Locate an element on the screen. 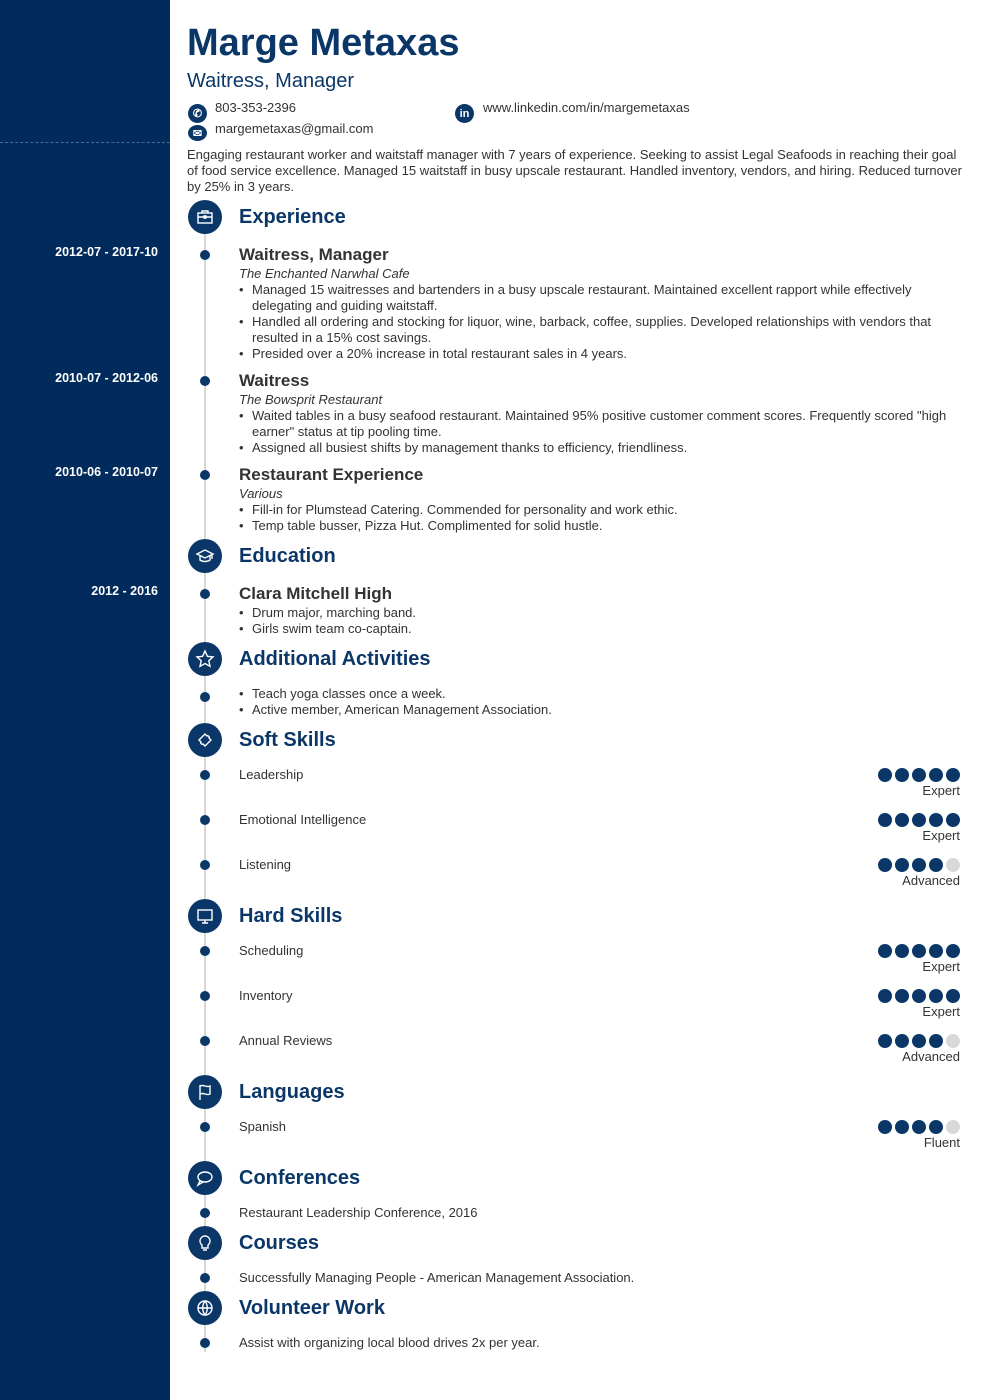  phone: 803-353-2396 is located at coordinates (255, 107).